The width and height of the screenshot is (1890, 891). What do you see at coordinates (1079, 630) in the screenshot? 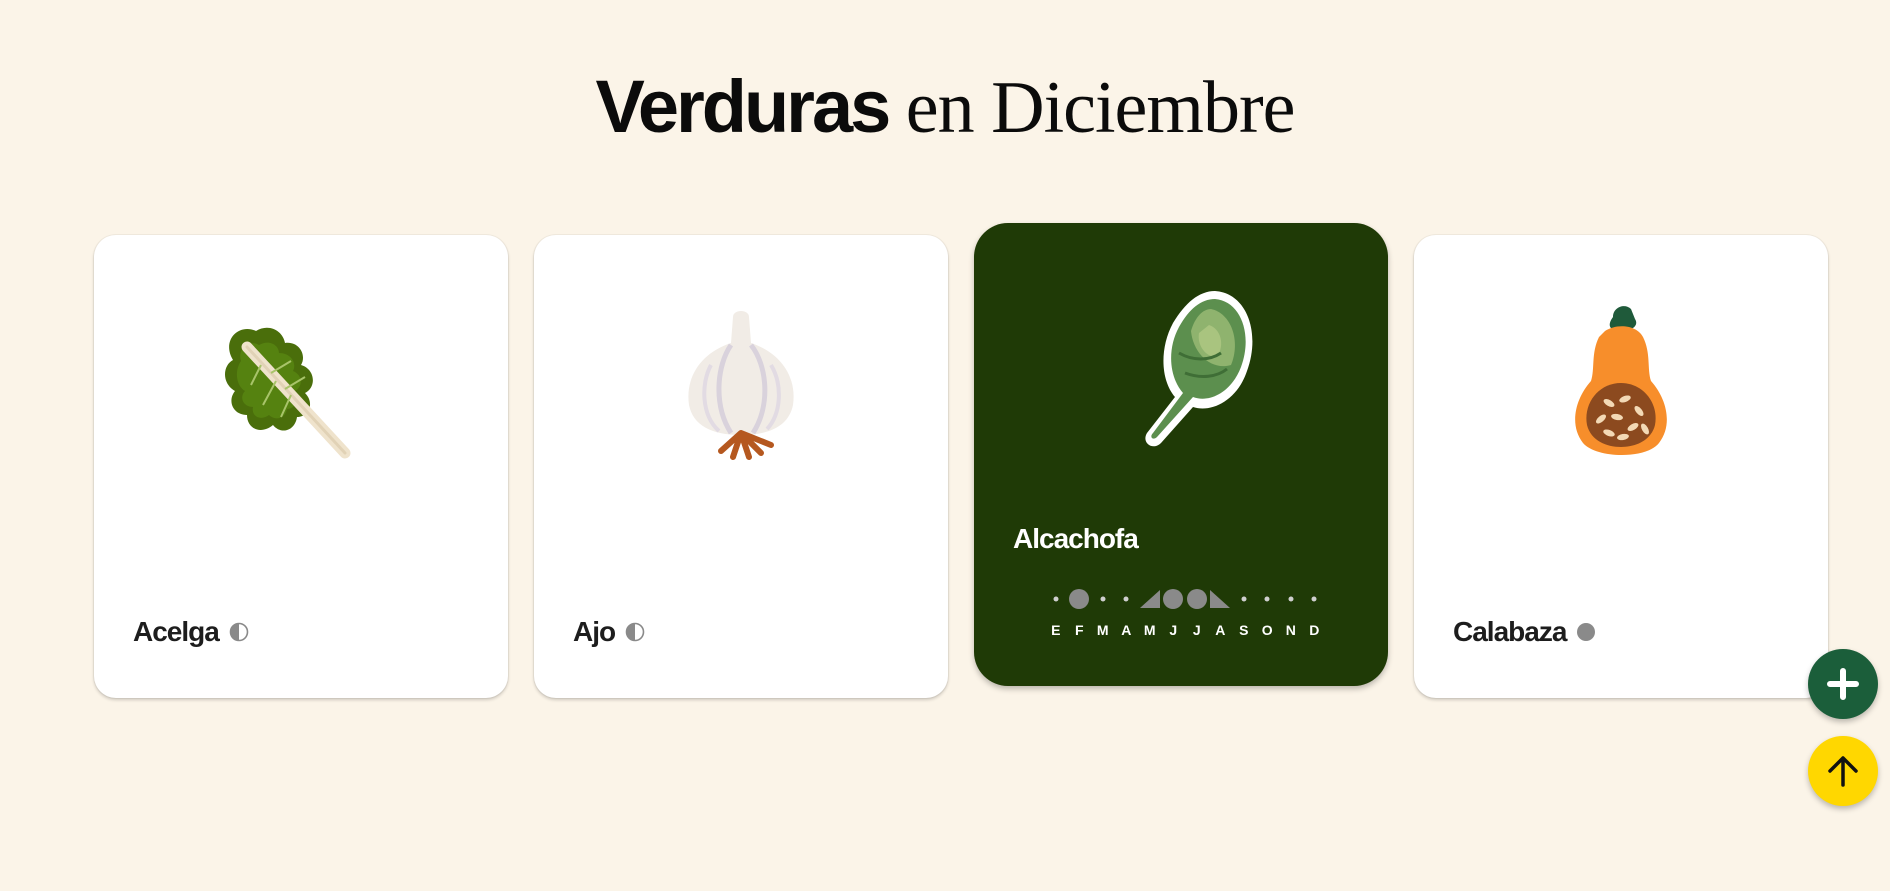
I see `month-letter: F` at bounding box center [1079, 630].